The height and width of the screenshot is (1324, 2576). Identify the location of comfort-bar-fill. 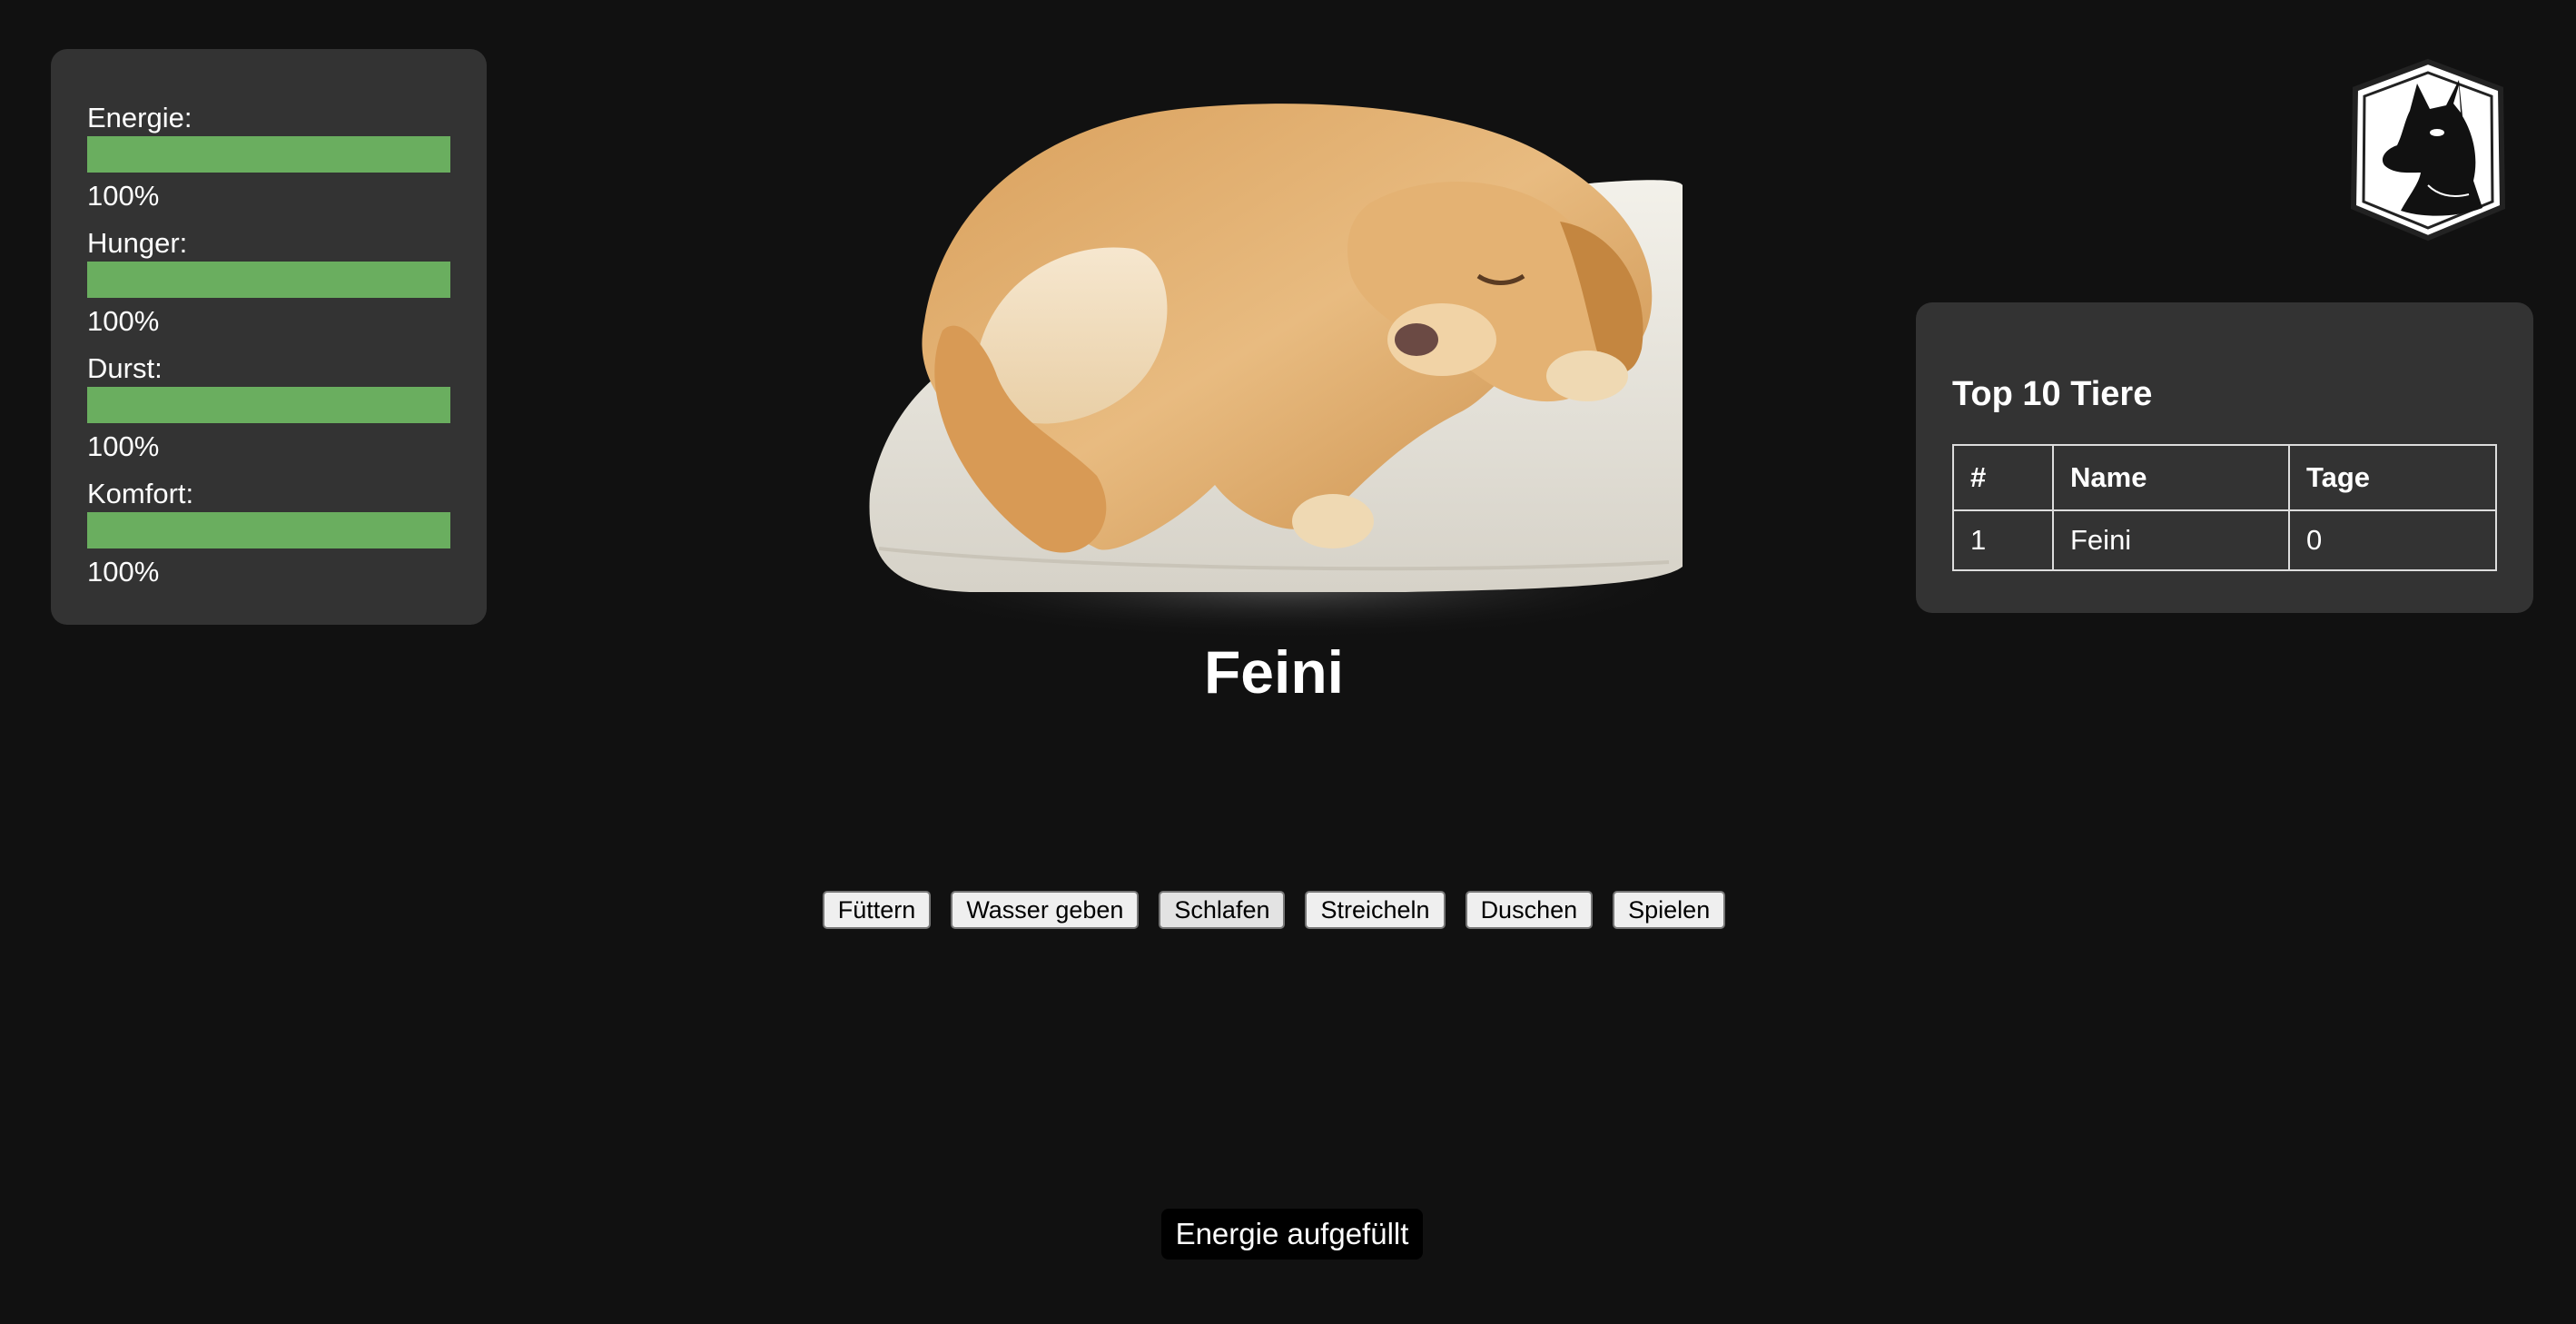
(268, 530).